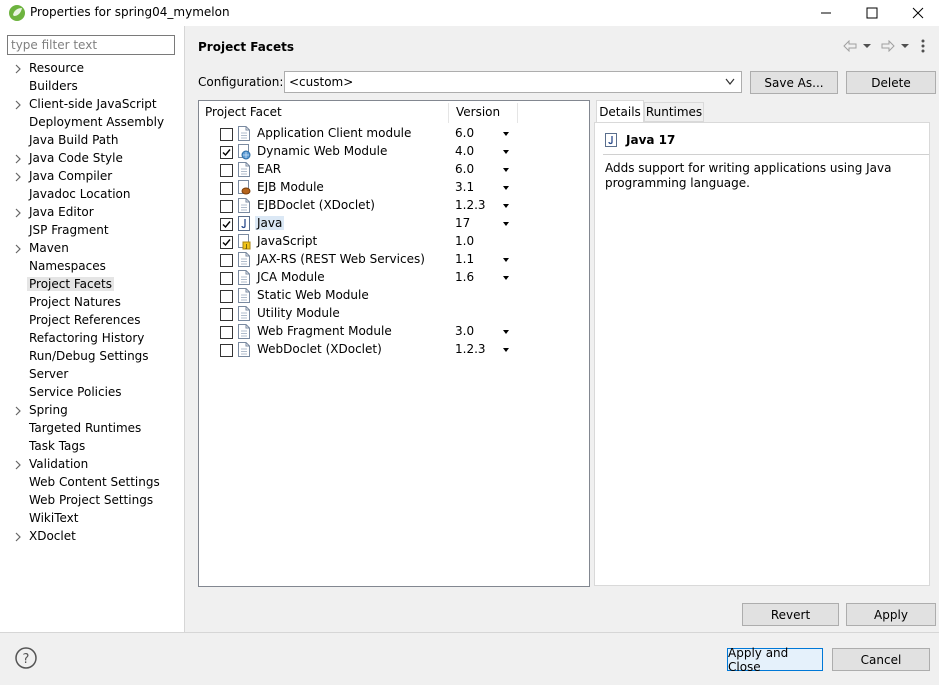 The image size is (939, 685). Describe the element at coordinates (620, 111) in the screenshot. I see `tab-details: Details` at that location.